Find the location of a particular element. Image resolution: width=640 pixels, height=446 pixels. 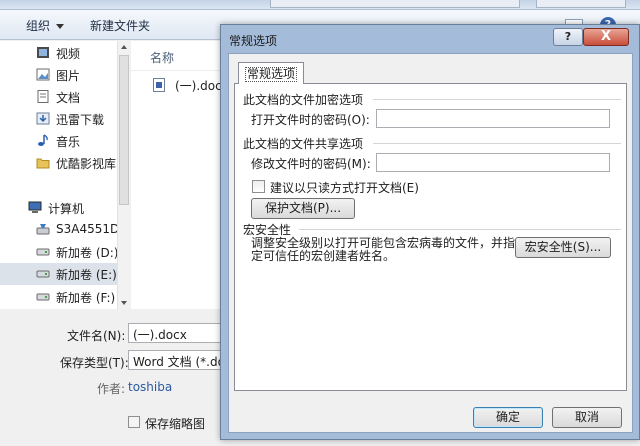

nav-item-drive-f: 新加卷 (F:) is located at coordinates (59, 297).